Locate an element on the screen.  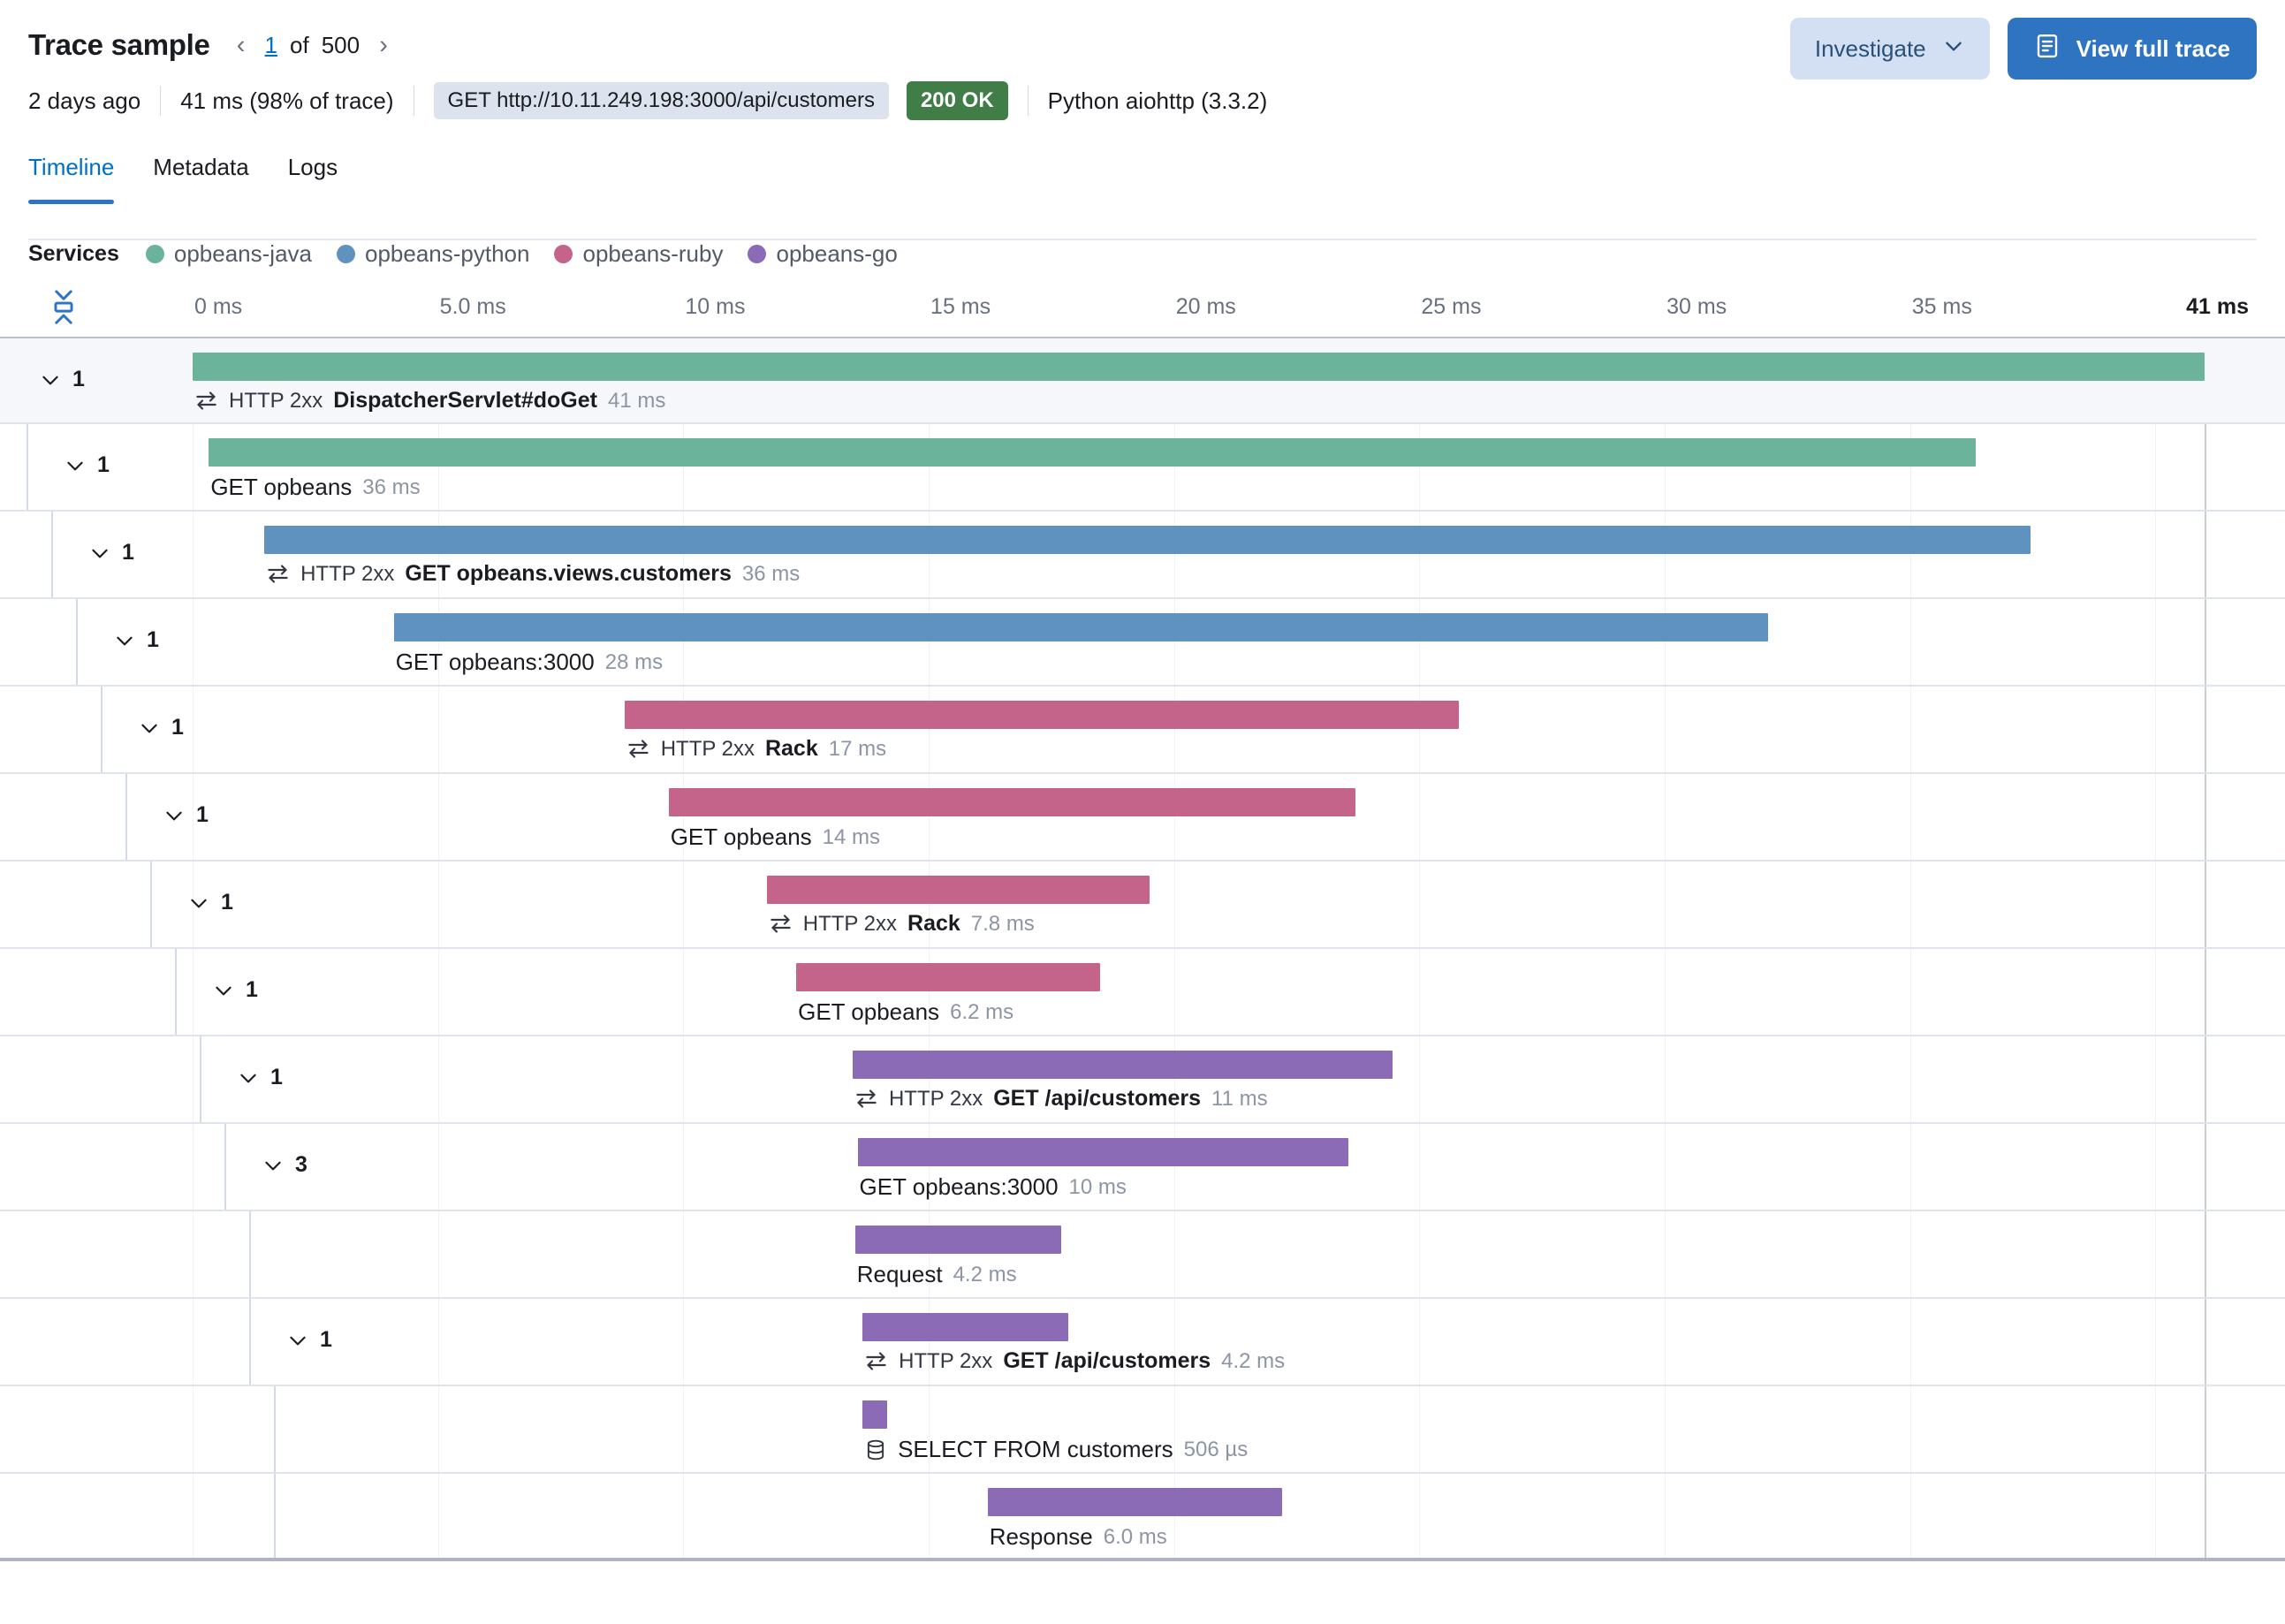
waterfall-row: 1 GET opbeans 14 ms is located at coordinates (1142, 817).